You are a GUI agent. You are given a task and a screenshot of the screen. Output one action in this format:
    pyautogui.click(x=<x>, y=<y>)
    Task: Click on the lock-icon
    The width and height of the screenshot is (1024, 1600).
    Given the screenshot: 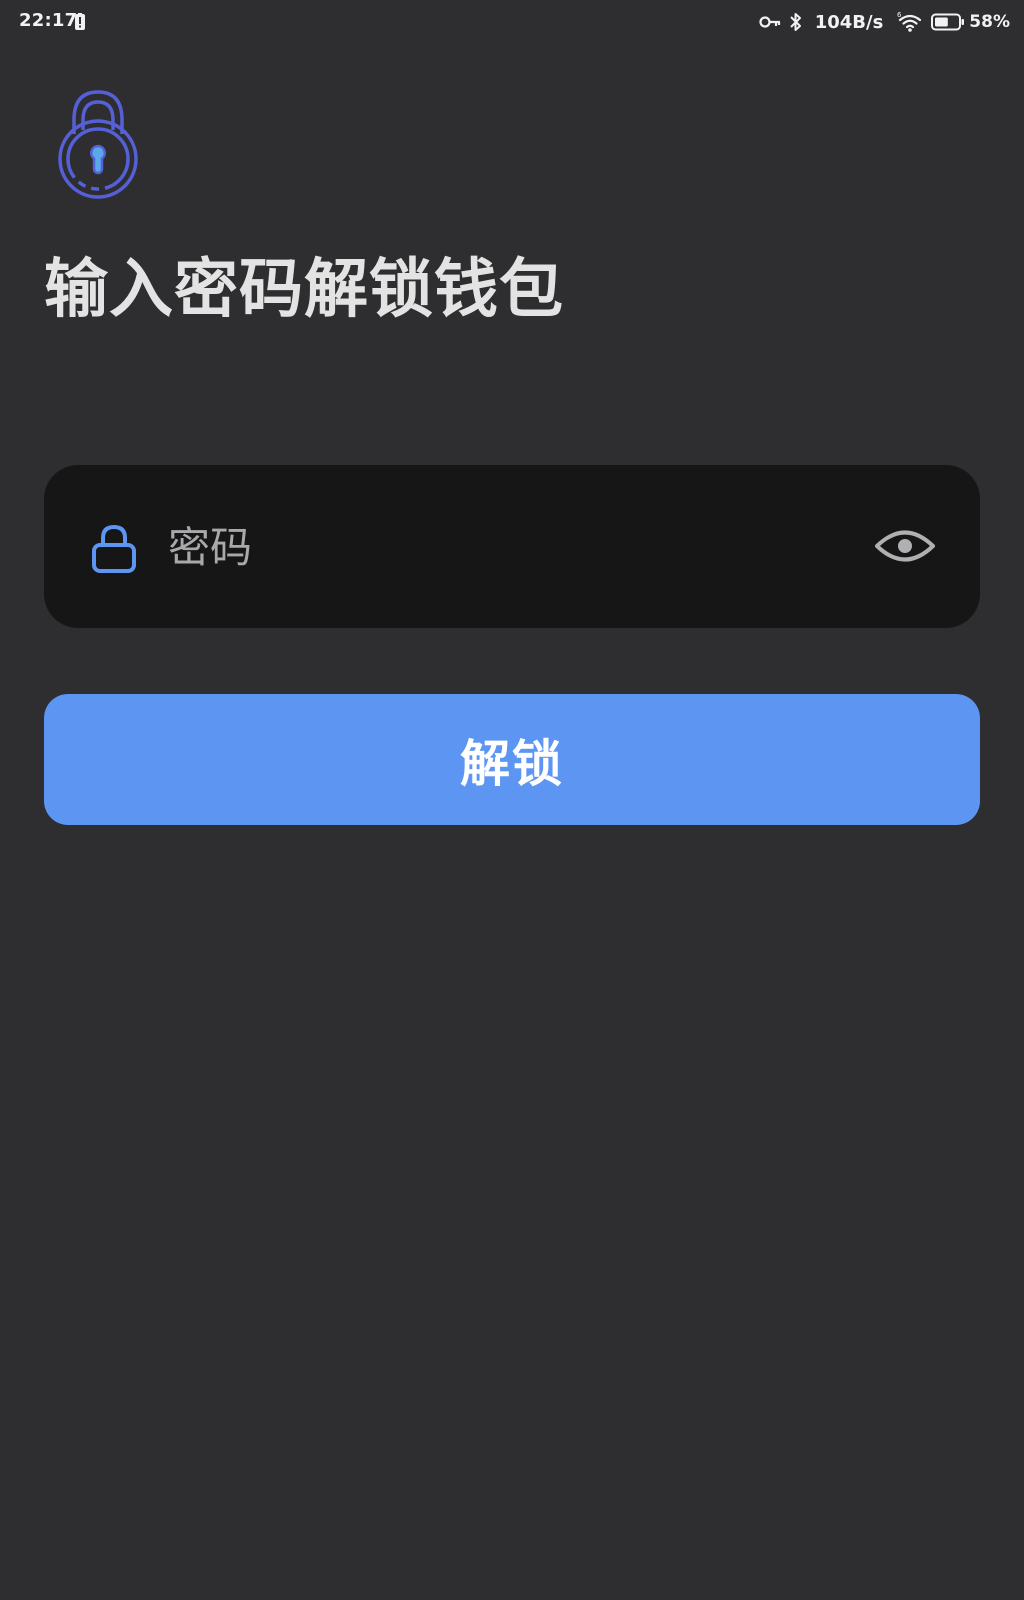 What is the action you would take?
    pyautogui.click(x=114, y=548)
    